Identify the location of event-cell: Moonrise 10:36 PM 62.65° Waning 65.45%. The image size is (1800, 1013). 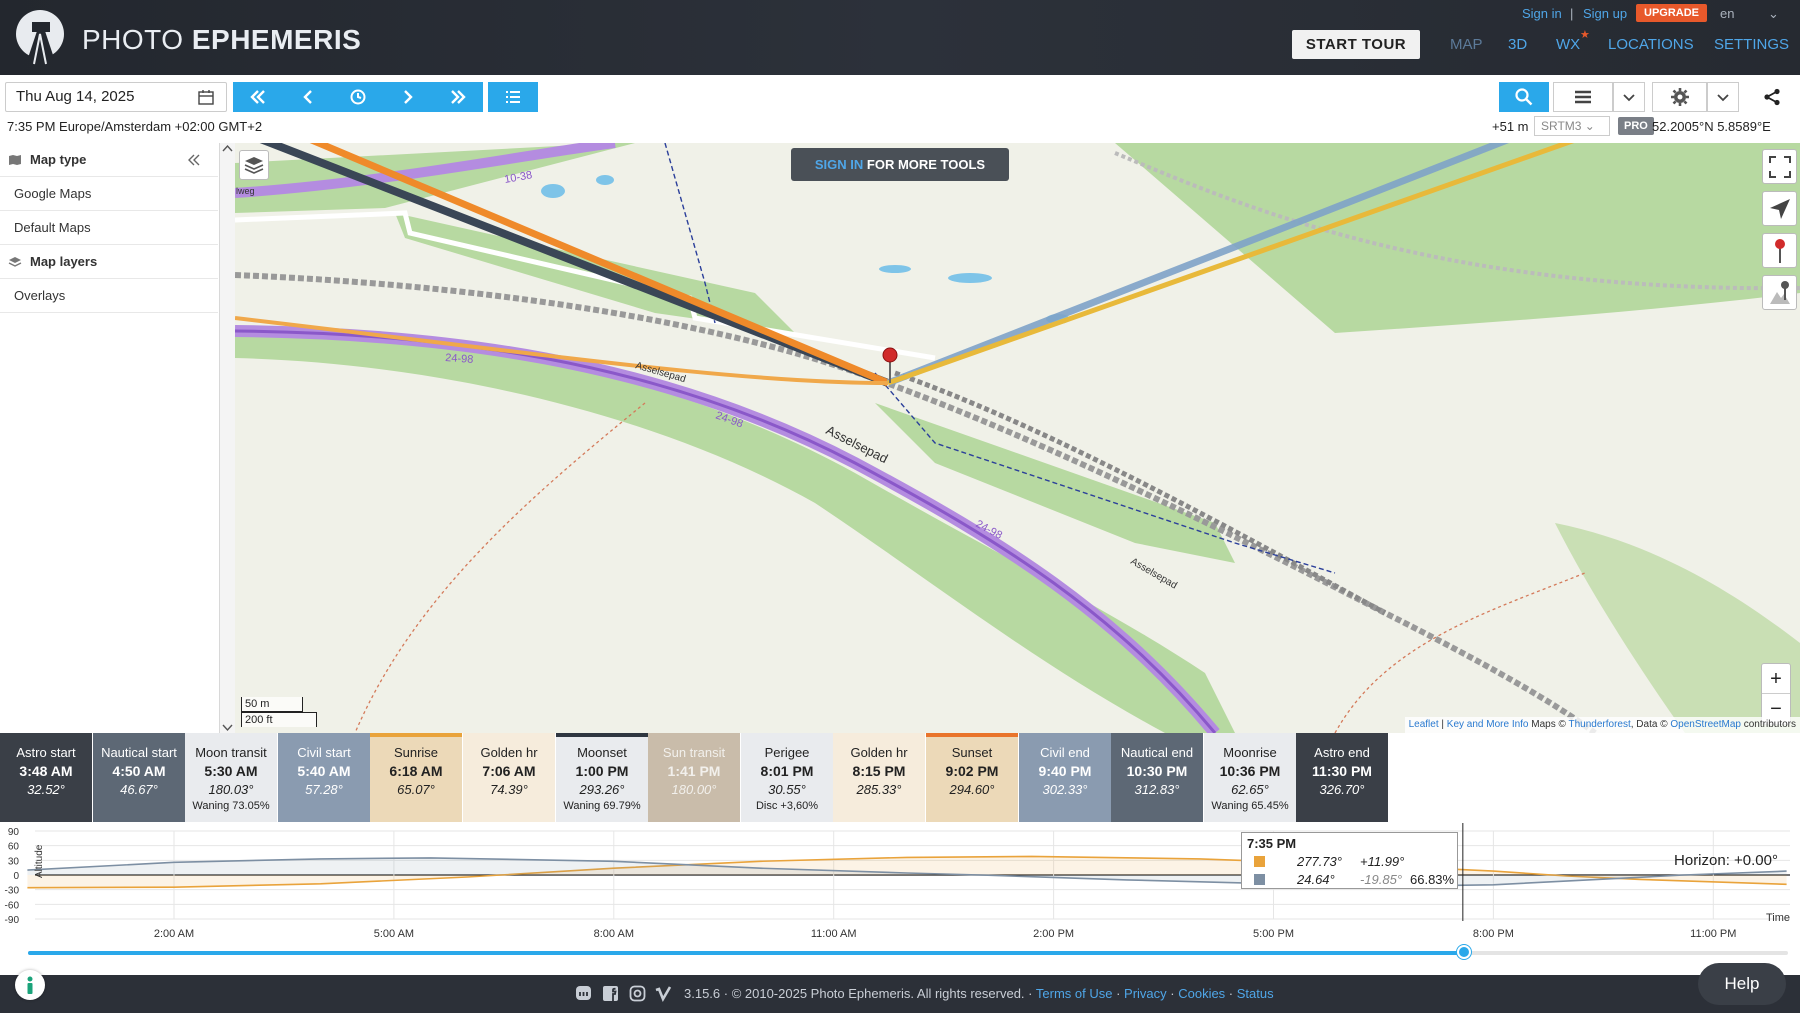
(1250, 777).